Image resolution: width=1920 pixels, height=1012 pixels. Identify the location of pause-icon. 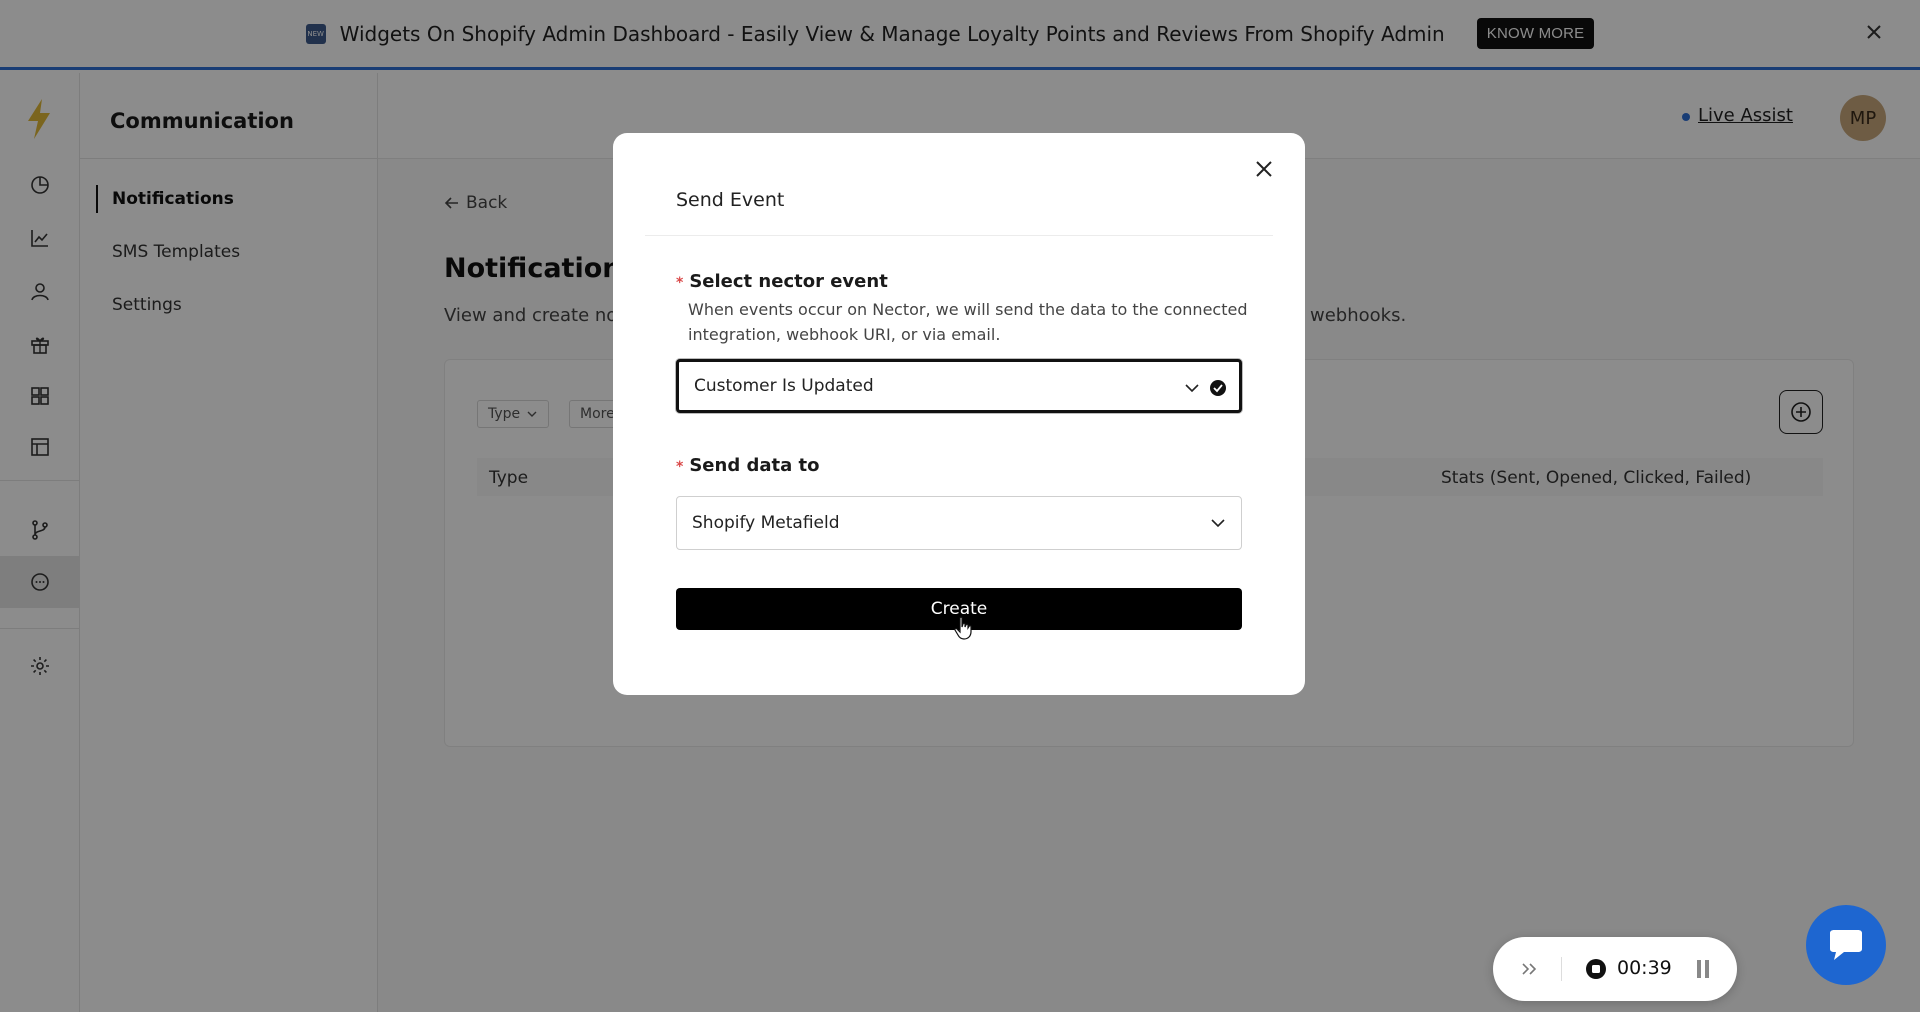
(1703, 969).